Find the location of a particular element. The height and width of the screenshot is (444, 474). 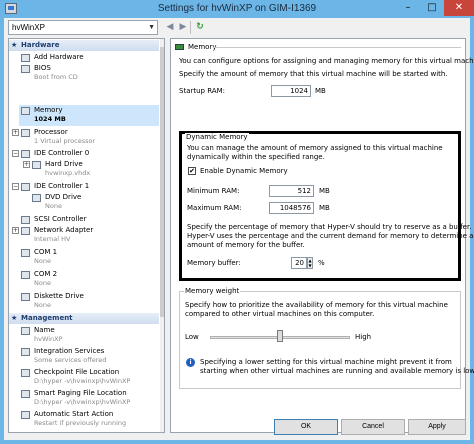

vm-select-dropdown: hvWinXP ▼ is located at coordinates (83, 27).